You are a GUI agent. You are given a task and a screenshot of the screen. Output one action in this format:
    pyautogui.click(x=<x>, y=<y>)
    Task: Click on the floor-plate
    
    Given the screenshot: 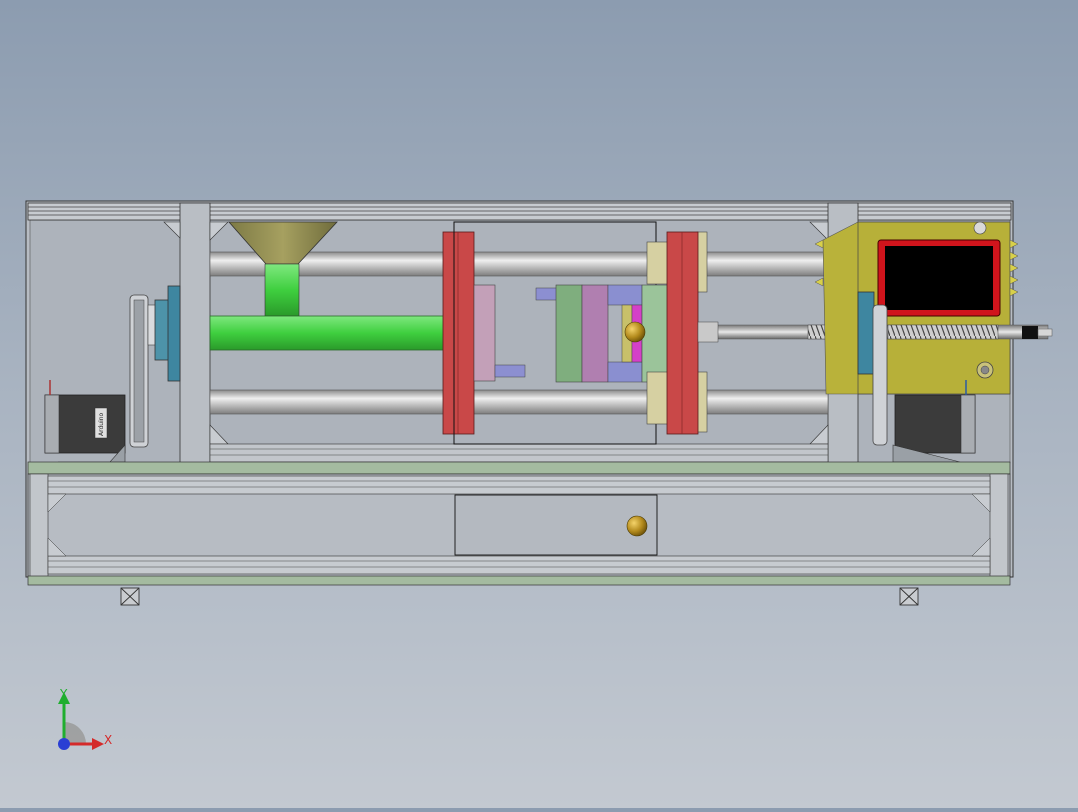 What is the action you would take?
    pyautogui.click(x=519, y=580)
    